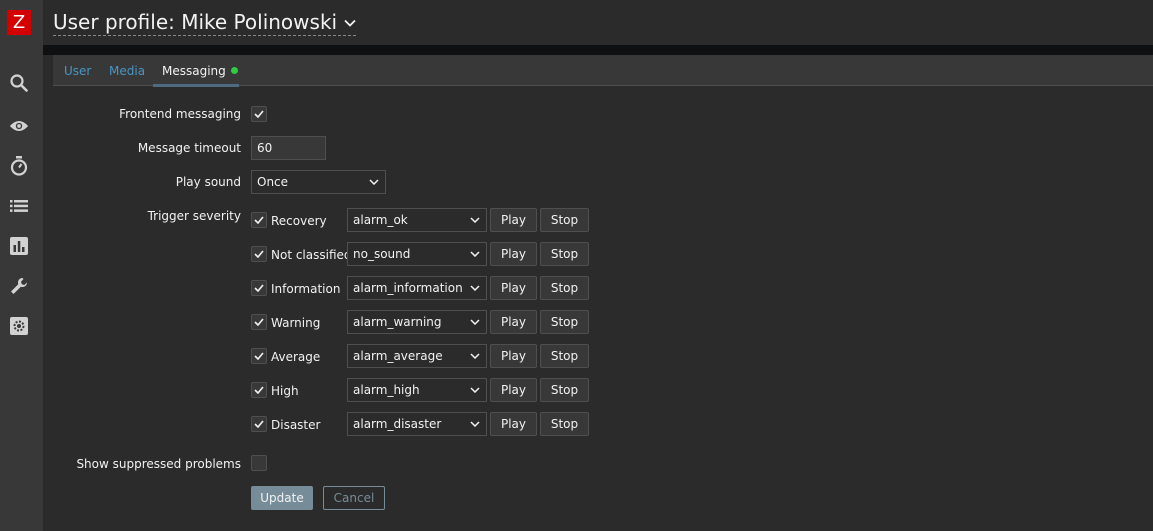 The height and width of the screenshot is (531, 1153). I want to click on search-icon, so click(19, 83).